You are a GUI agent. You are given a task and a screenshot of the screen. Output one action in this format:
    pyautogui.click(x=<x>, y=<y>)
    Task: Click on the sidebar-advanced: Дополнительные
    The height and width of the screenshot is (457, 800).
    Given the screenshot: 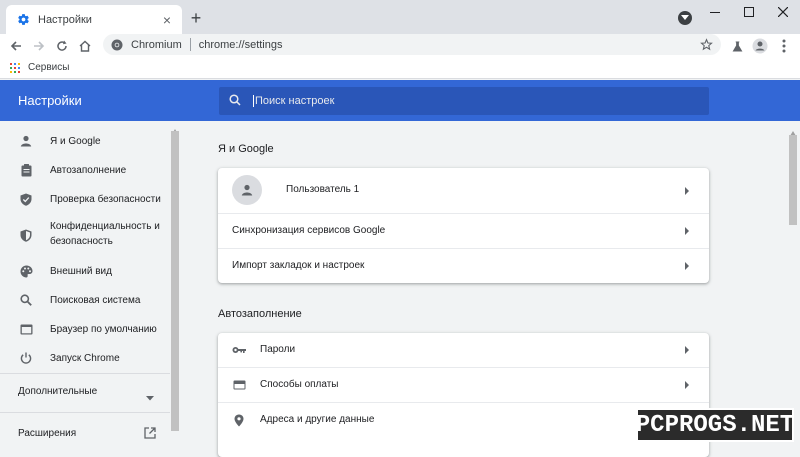 What is the action you would take?
    pyautogui.click(x=57, y=391)
    